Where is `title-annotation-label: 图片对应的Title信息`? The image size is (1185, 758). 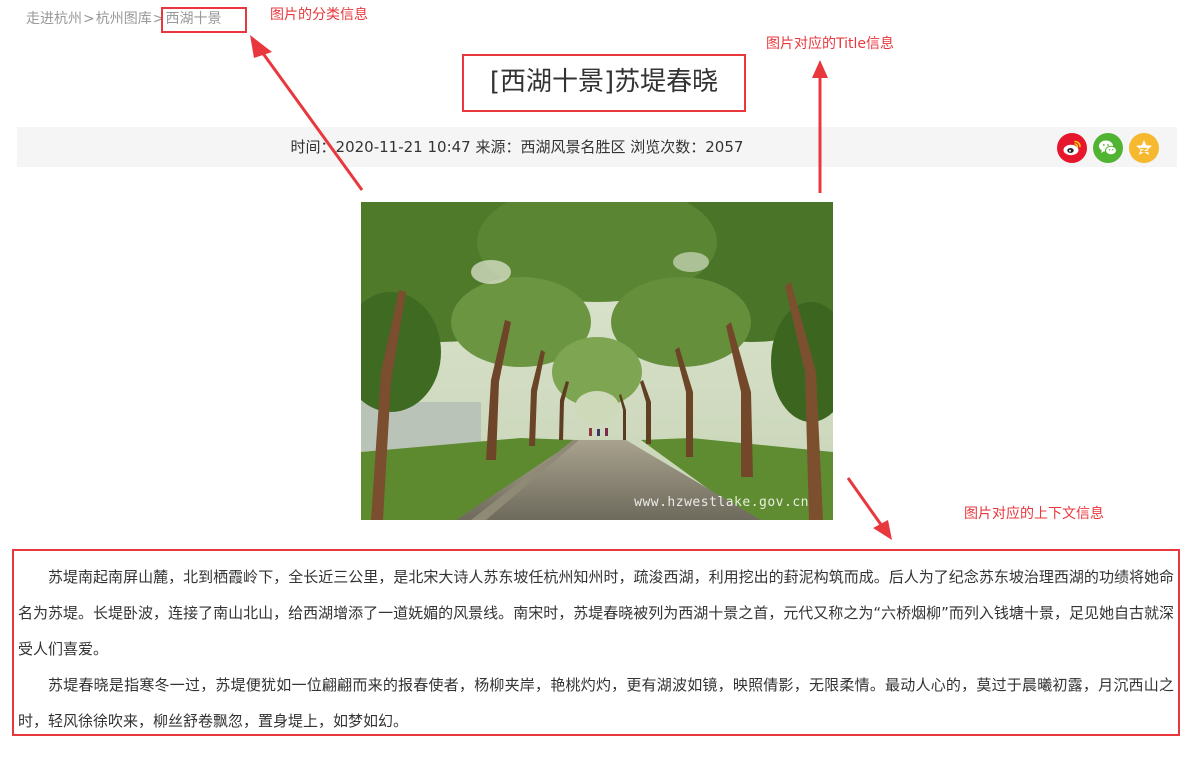 title-annotation-label: 图片对应的Title信息 is located at coordinates (830, 44).